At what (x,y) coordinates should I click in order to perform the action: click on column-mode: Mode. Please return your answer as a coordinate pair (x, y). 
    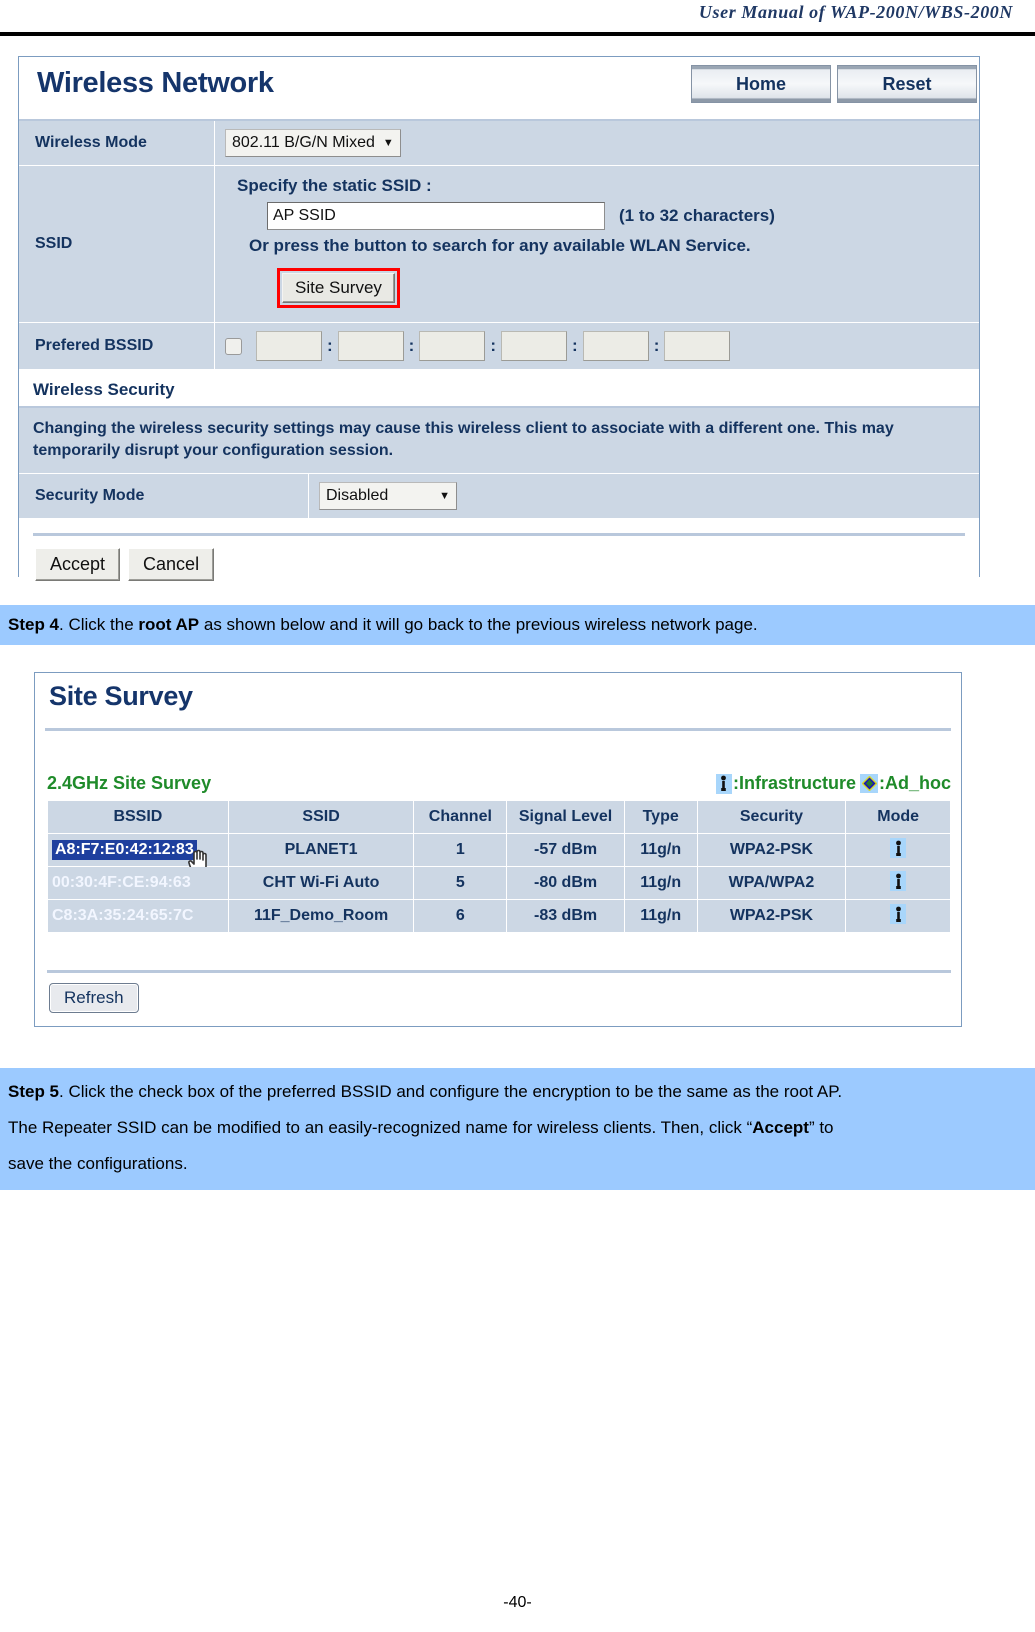
    Looking at the image, I should click on (898, 817).